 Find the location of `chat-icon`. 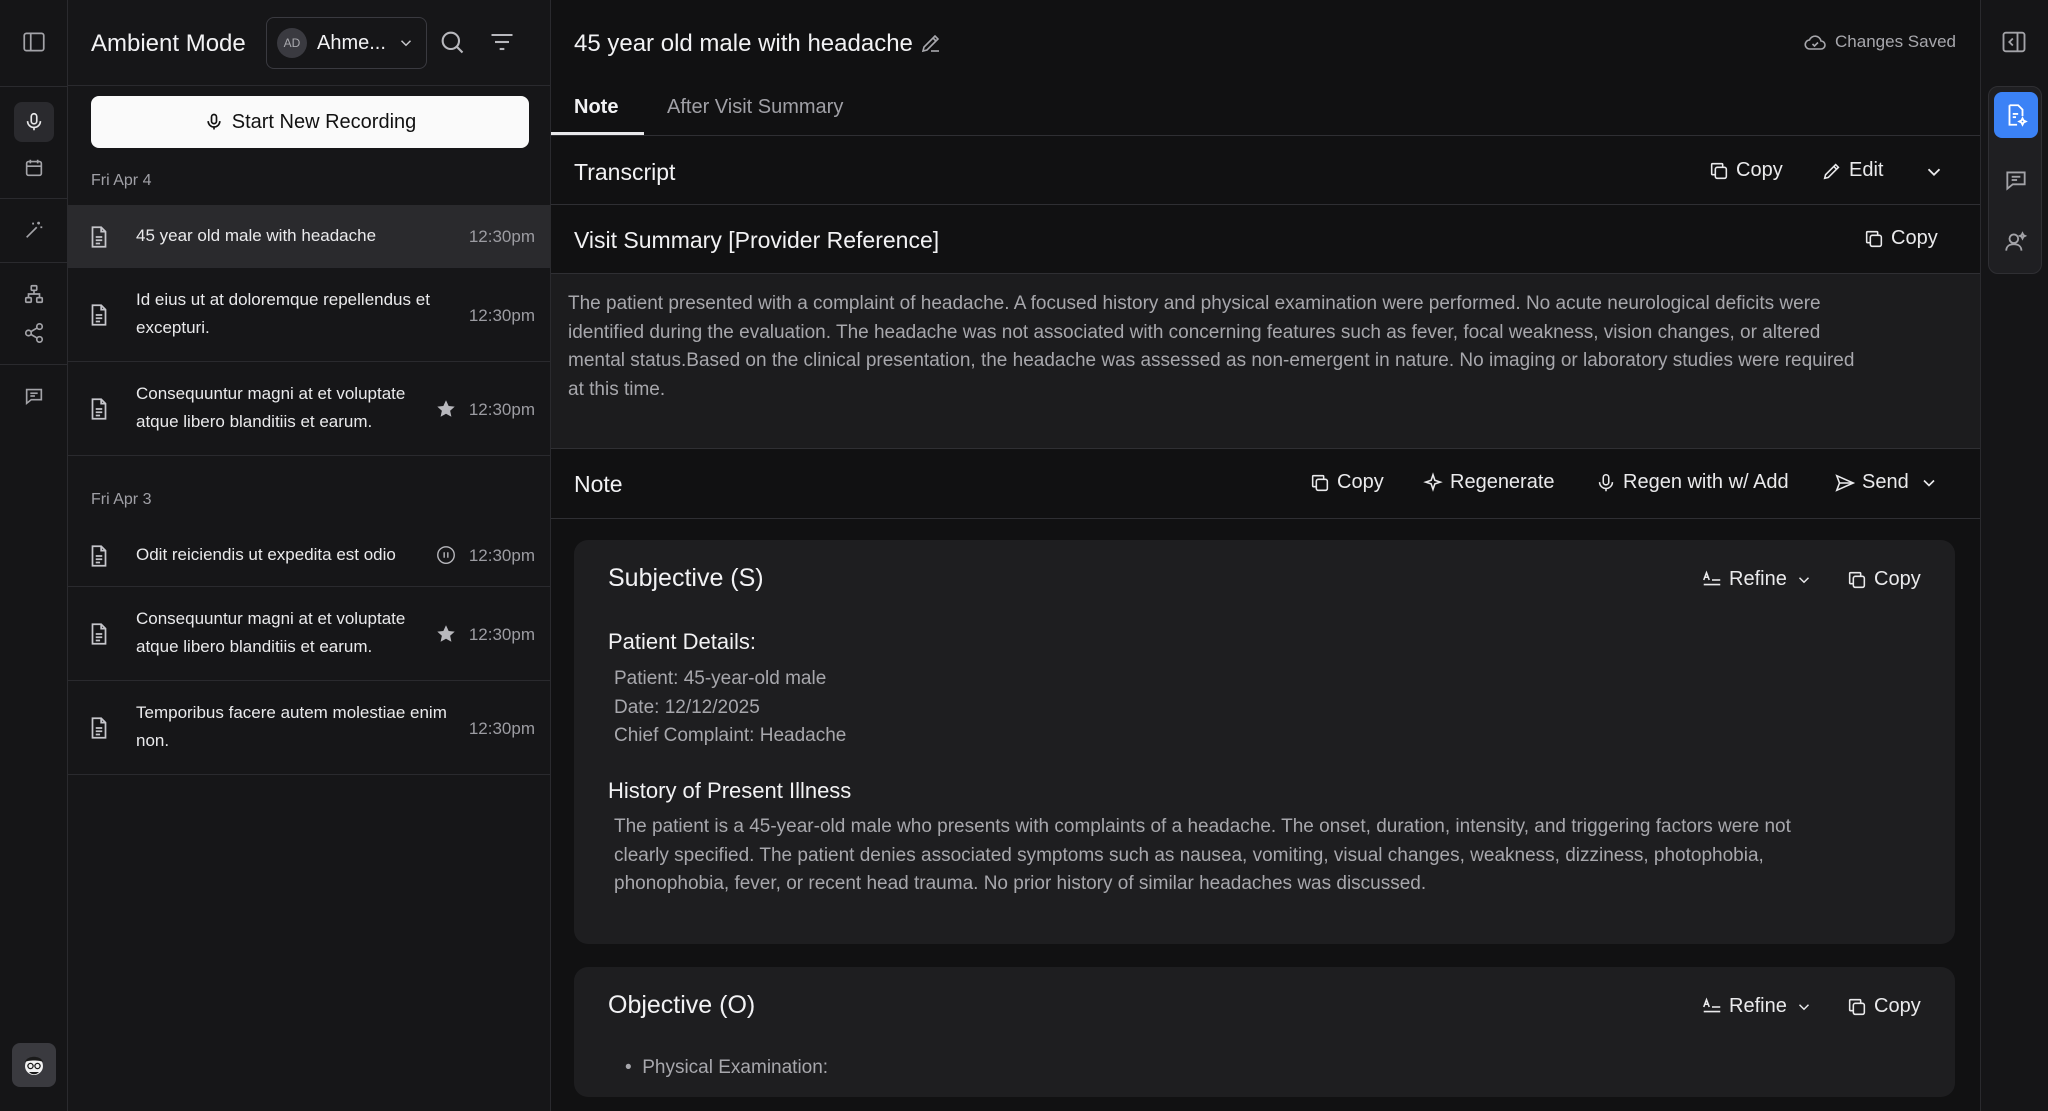

chat-icon is located at coordinates (34, 396).